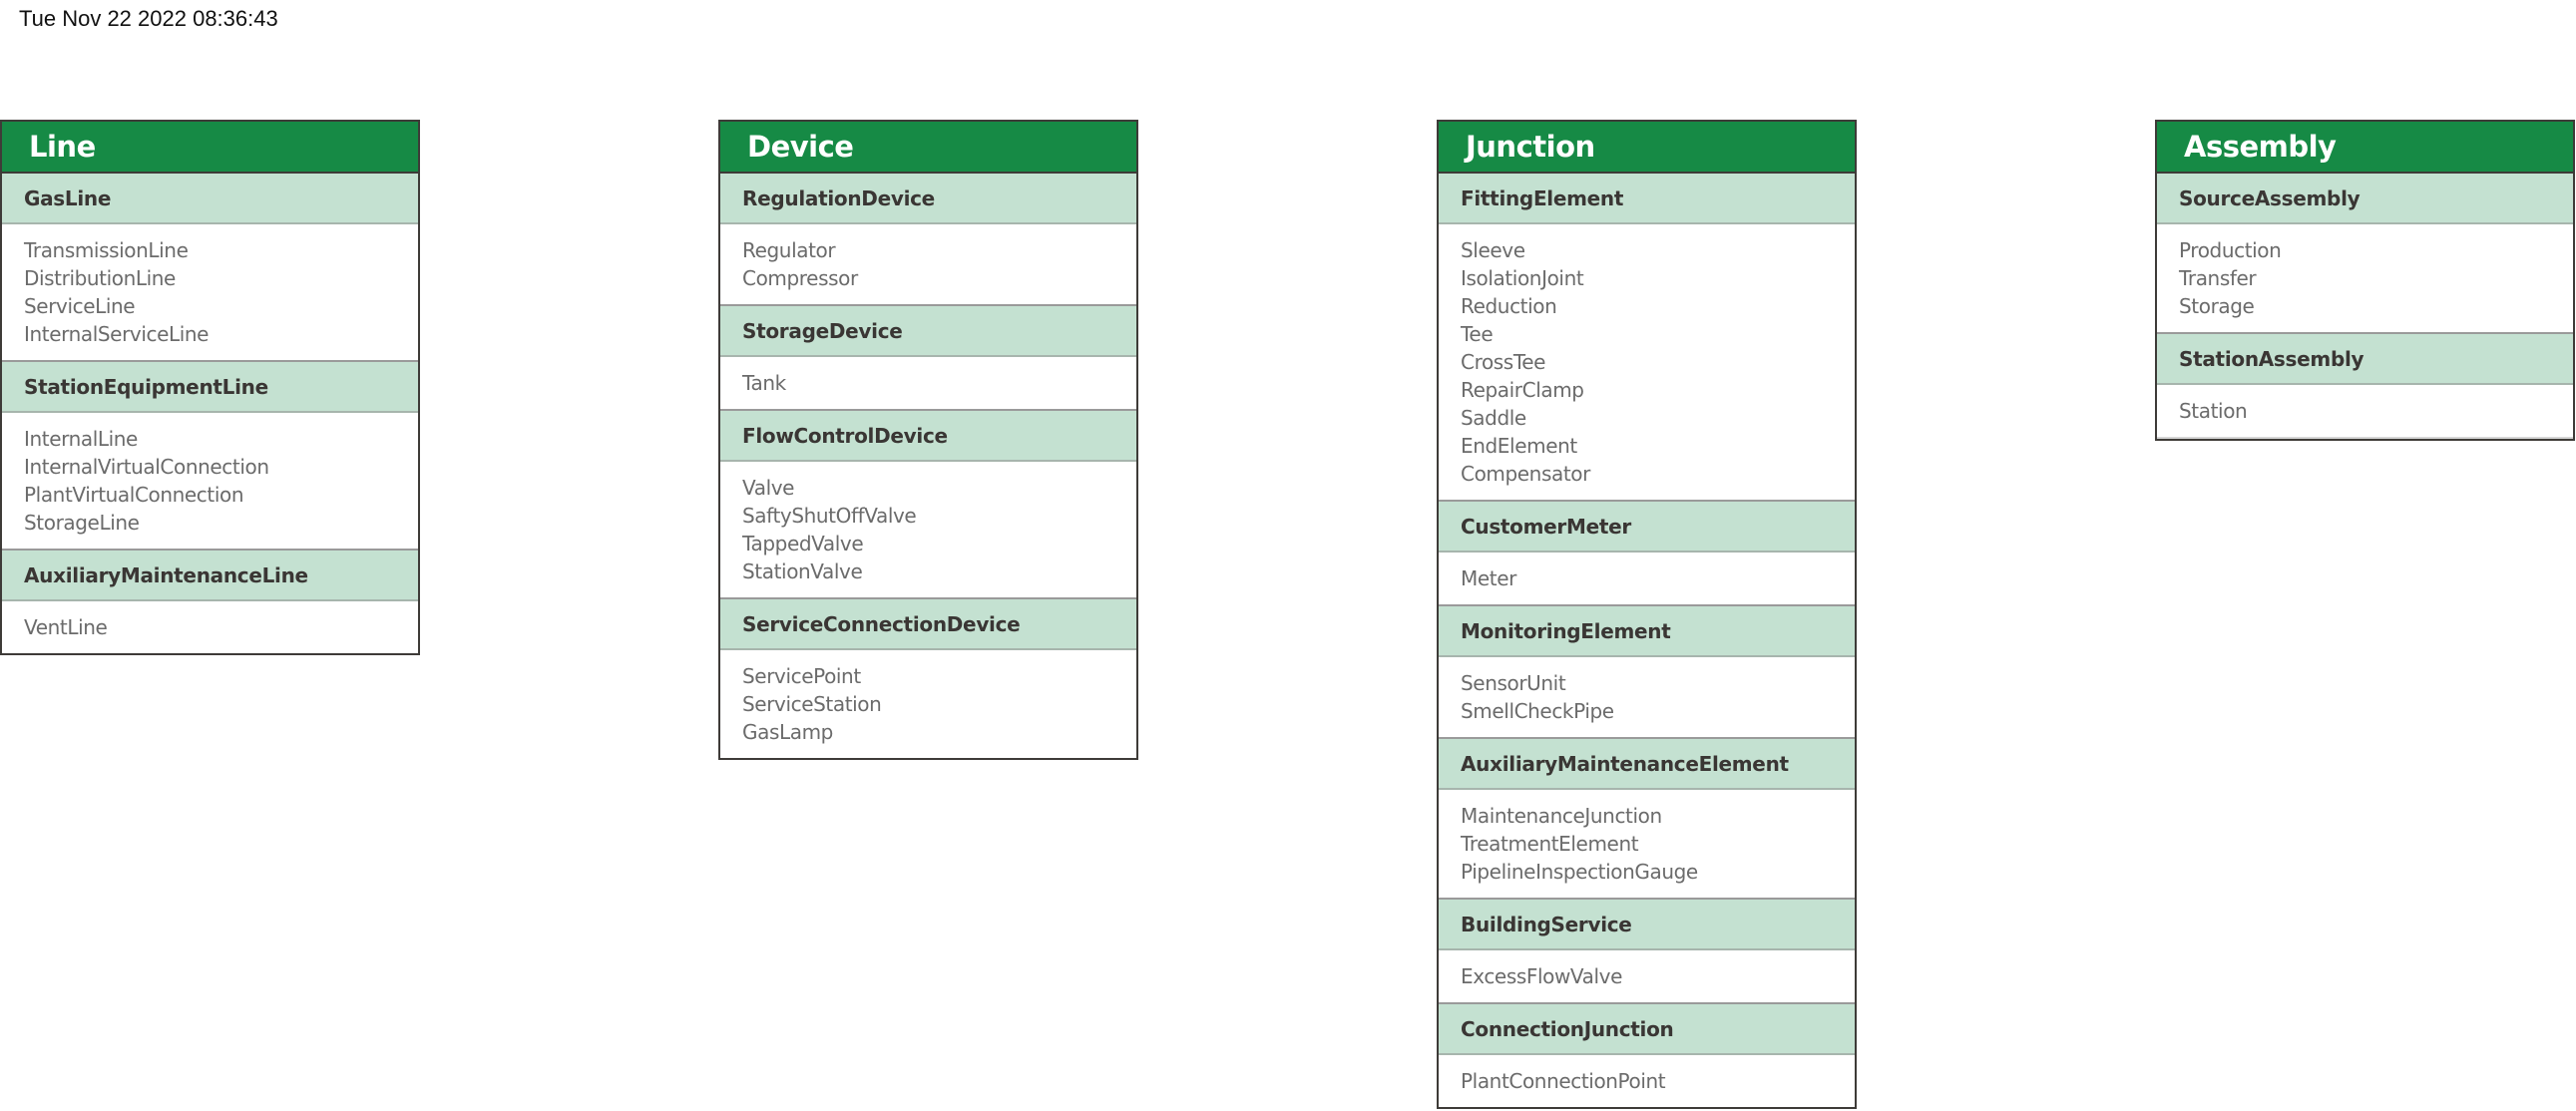 Image resolution: width=2576 pixels, height=1111 pixels. I want to click on item-list: ExcessFlowValve, so click(1647, 977).